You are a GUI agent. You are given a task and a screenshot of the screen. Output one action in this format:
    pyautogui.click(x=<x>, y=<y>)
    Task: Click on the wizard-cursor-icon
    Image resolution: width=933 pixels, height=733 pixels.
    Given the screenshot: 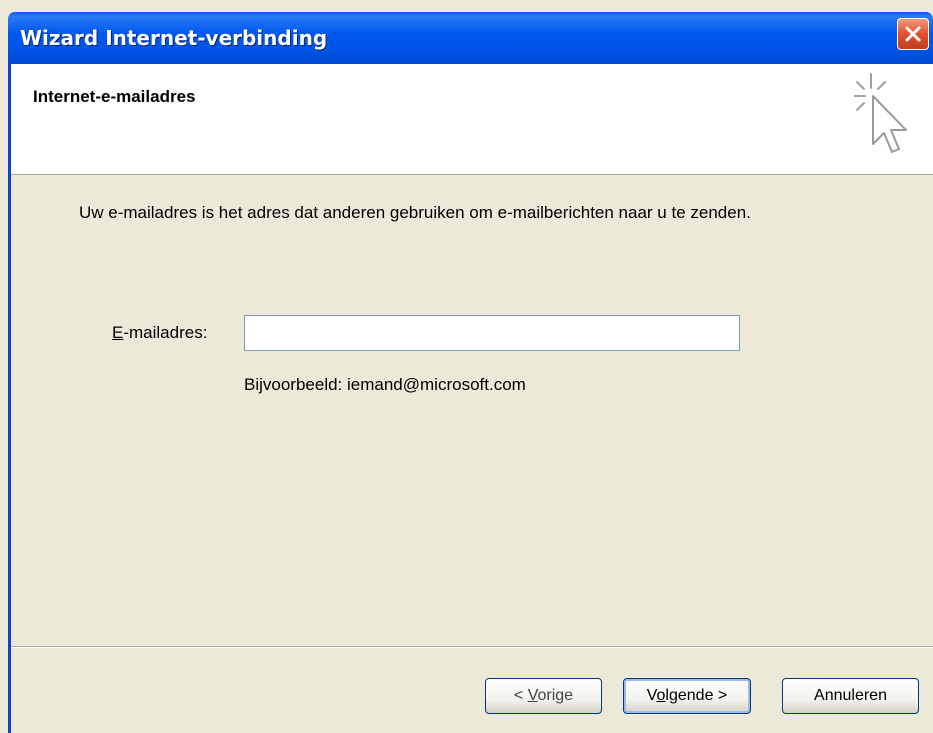 What is the action you would take?
    pyautogui.click(x=880, y=113)
    